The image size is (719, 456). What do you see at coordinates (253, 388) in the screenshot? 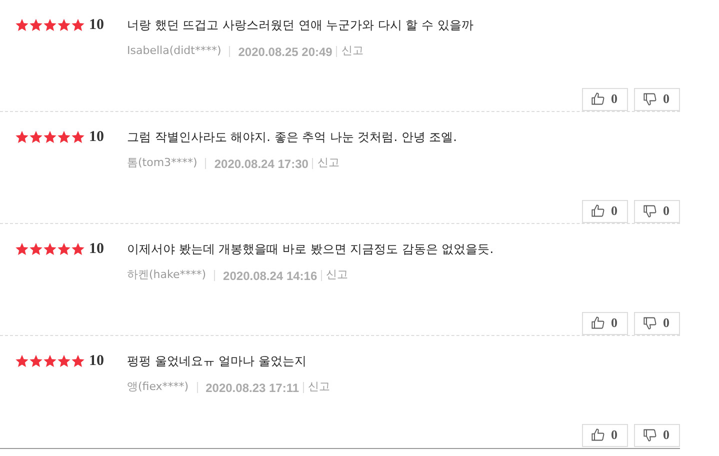
I see `review-date: 2020.08.23 17:11` at bounding box center [253, 388].